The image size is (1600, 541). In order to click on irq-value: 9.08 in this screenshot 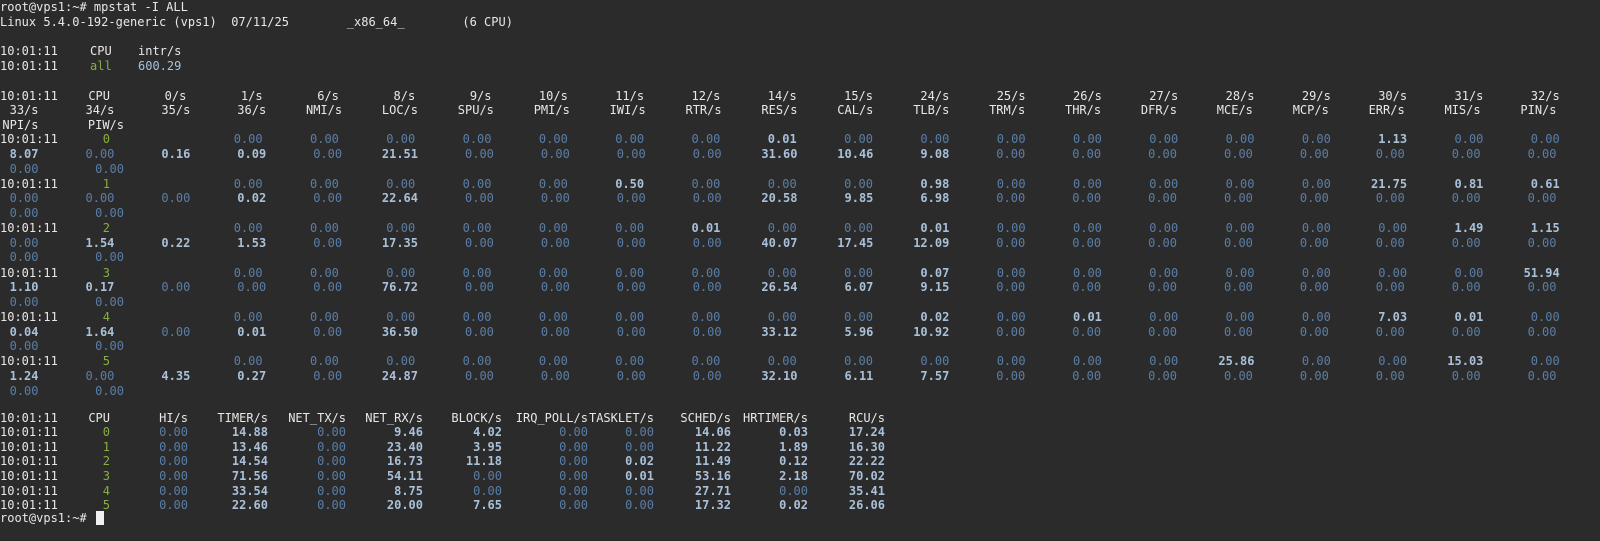, I will do `click(935, 153)`.